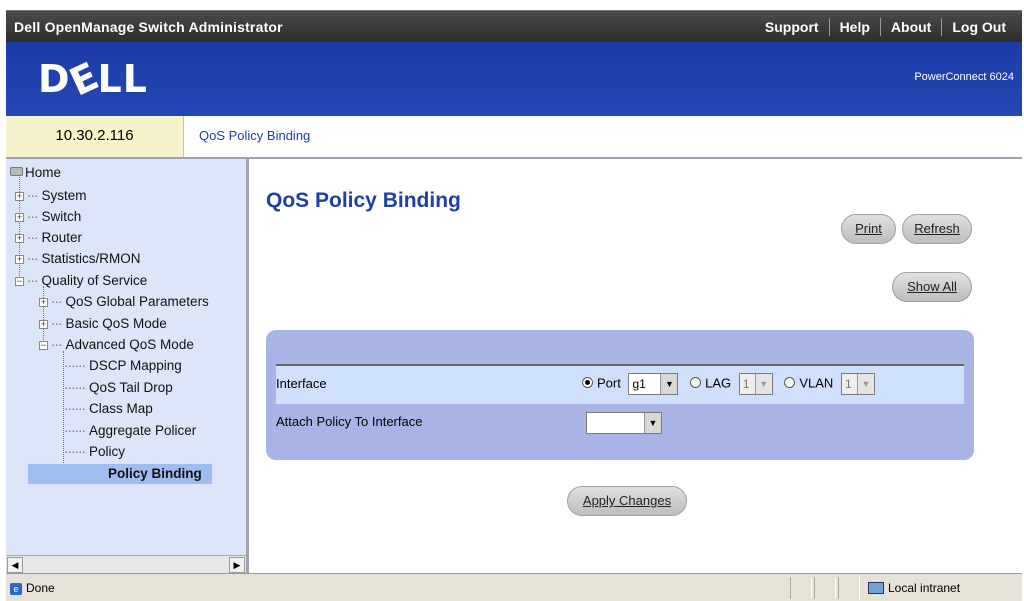 This screenshot has height=601, width=1024. What do you see at coordinates (653, 384) in the screenshot?
I see `port-select: g1 ▼` at bounding box center [653, 384].